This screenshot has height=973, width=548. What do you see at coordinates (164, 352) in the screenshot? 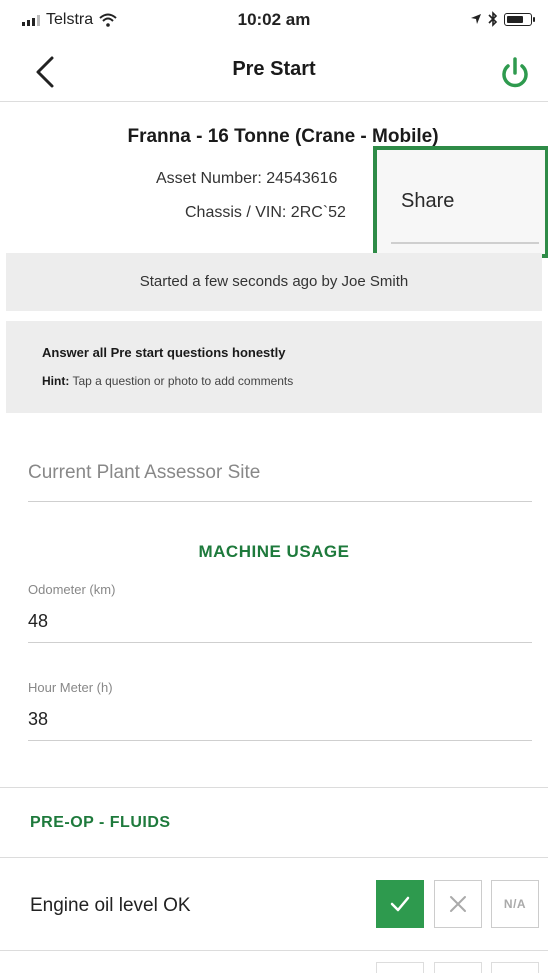
I see `instructions-title: Answer all Pre start questions honestly` at bounding box center [164, 352].